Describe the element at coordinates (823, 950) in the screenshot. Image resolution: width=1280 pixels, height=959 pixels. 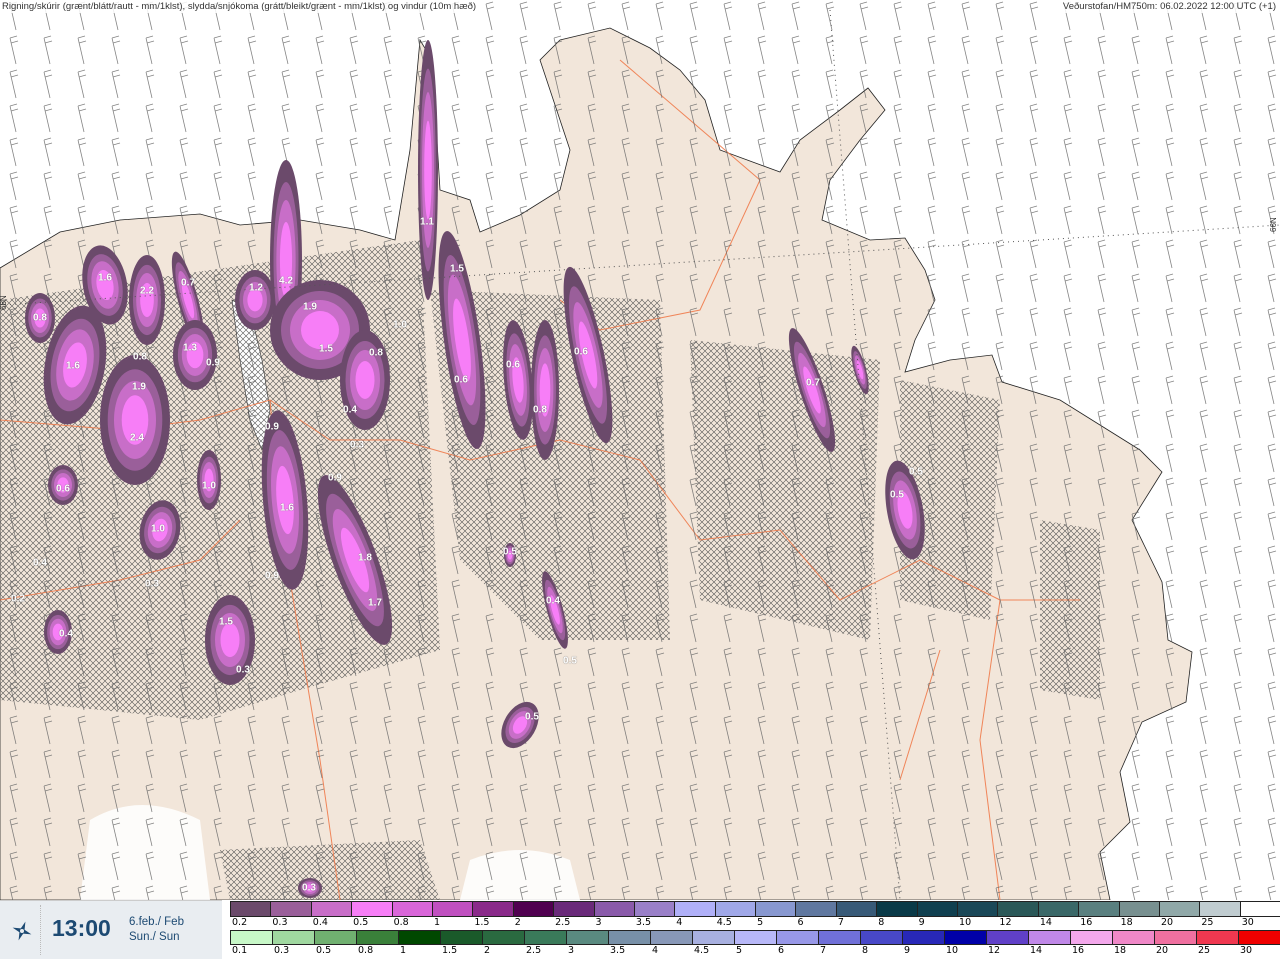
I see `rain-legend-label: 7` at that location.